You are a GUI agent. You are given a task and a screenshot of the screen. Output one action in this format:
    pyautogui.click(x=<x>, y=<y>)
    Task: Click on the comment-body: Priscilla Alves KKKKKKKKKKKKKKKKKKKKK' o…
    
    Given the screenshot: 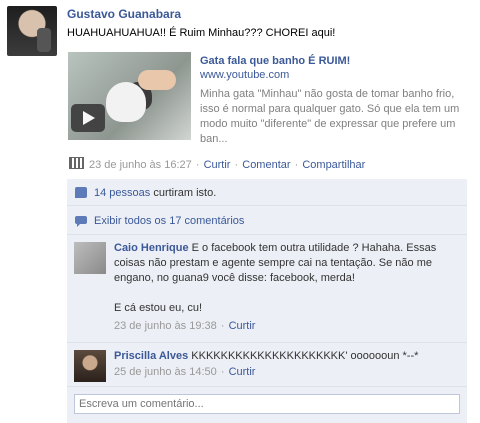 What is the action you would take?
    pyautogui.click(x=286, y=356)
    